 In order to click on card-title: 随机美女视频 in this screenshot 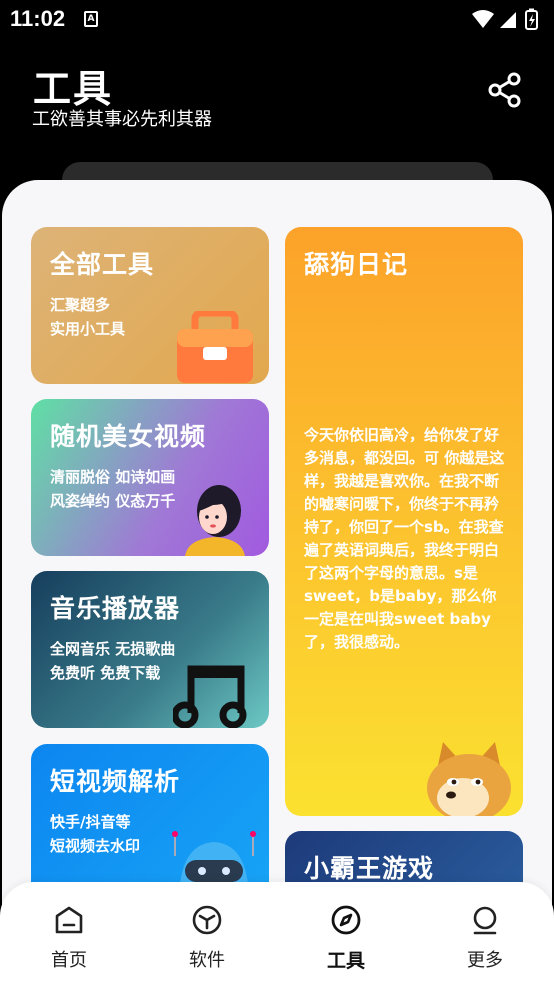, I will do `click(128, 436)`.